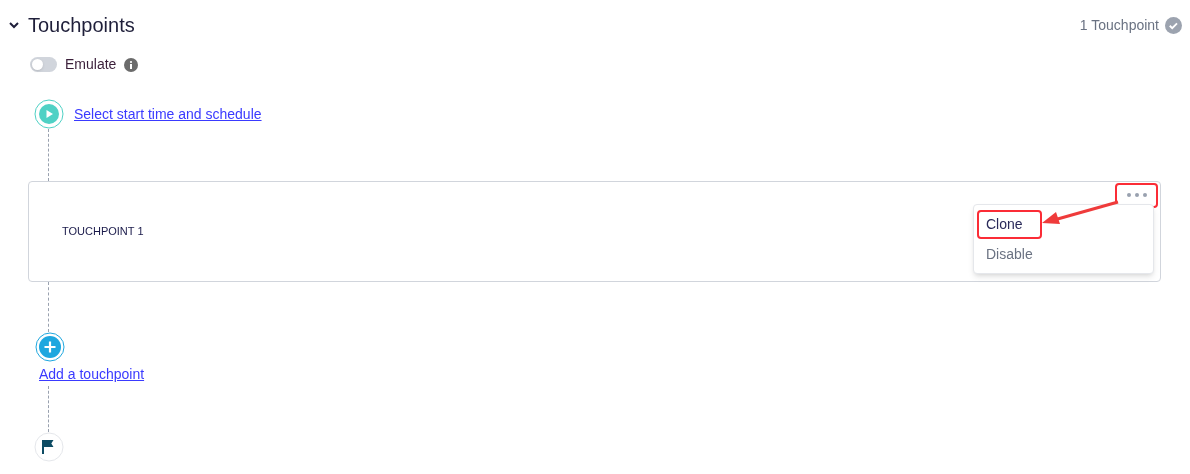  What do you see at coordinates (43, 64) in the screenshot?
I see `emulate-toggle` at bounding box center [43, 64].